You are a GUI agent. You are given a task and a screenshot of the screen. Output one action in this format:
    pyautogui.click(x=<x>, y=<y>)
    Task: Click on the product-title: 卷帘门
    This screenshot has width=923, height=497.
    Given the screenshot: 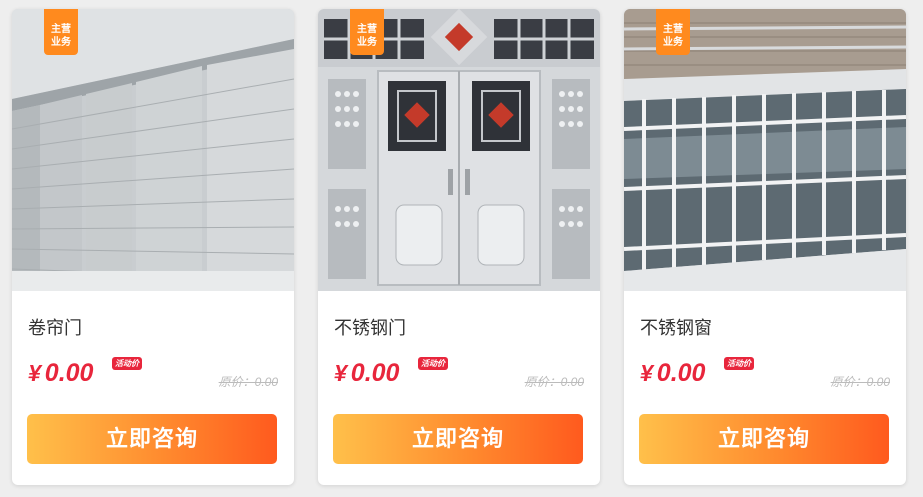 What is the action you would take?
    pyautogui.click(x=55, y=327)
    